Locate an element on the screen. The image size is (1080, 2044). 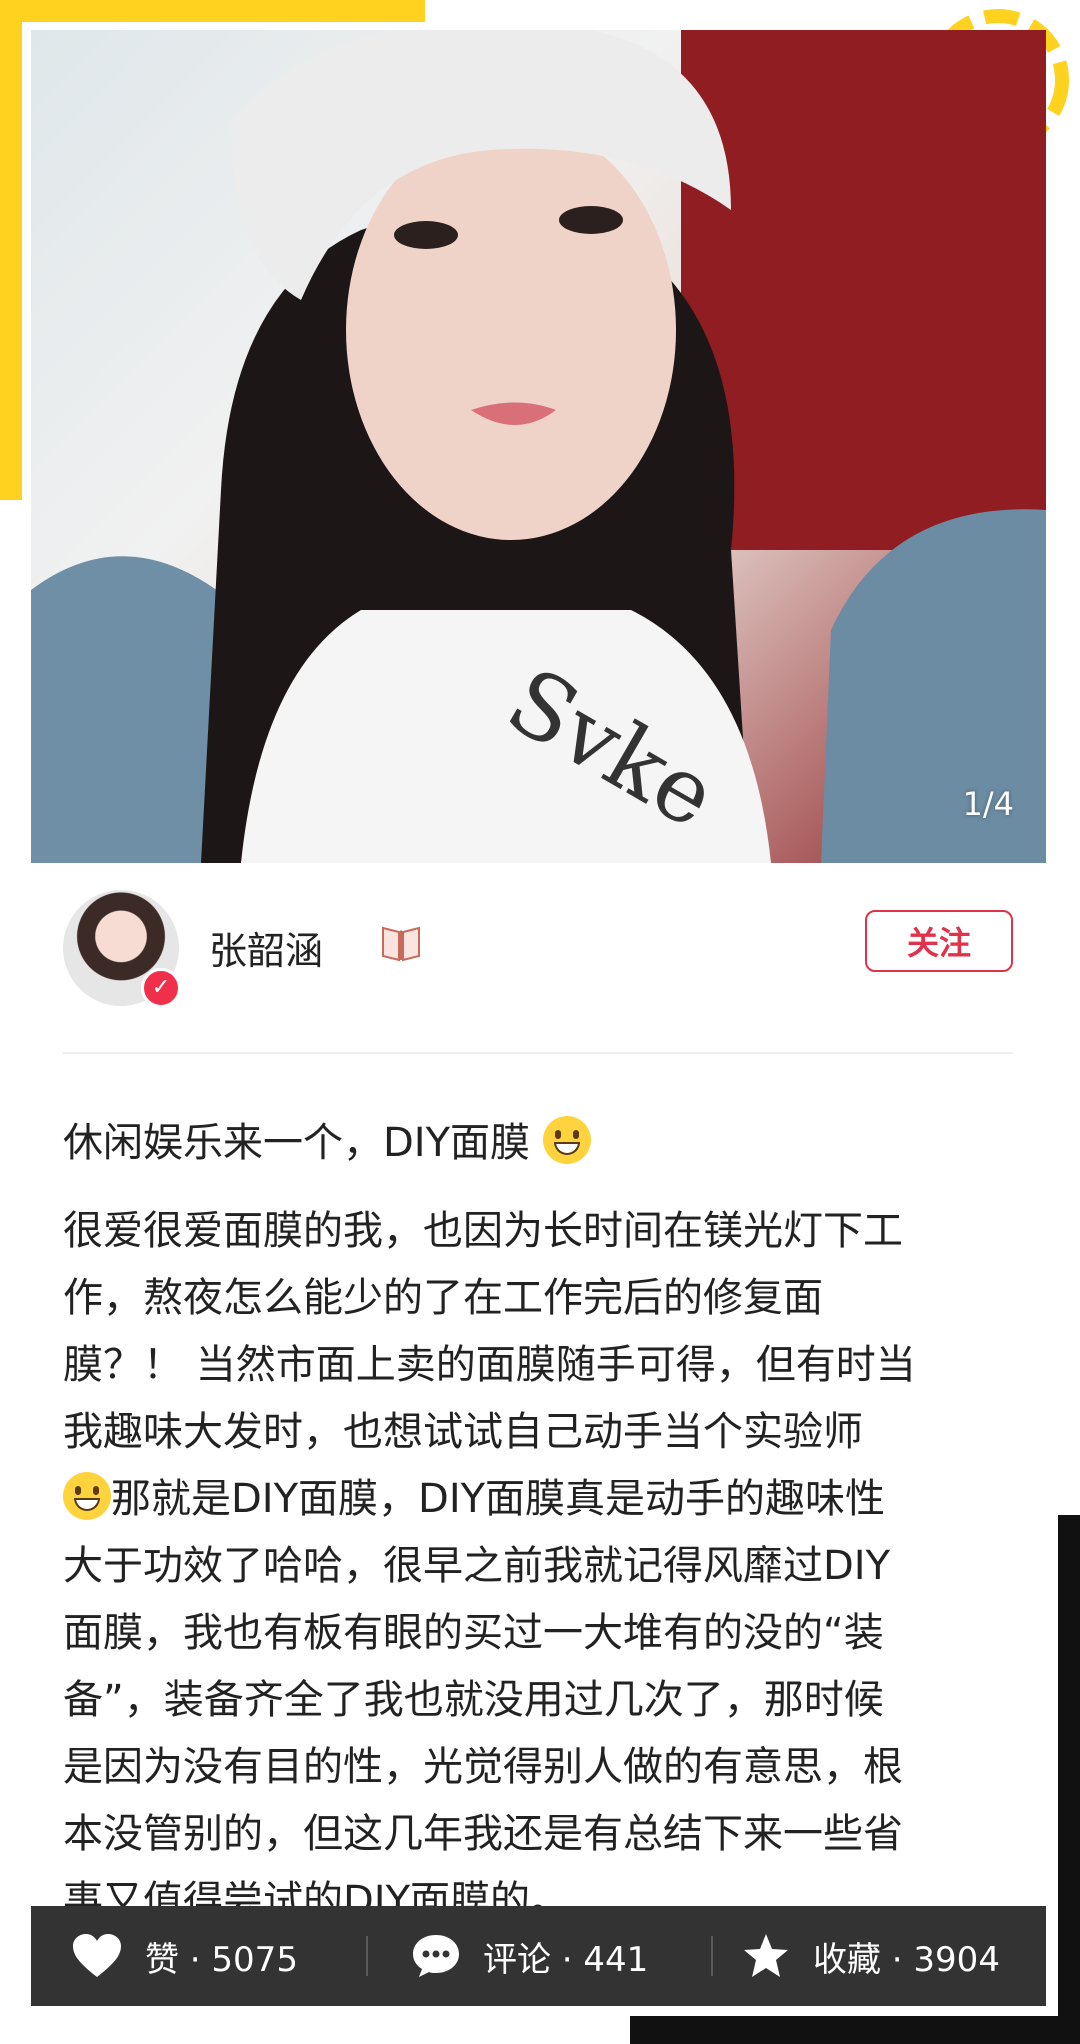
comment-label: 评论 · 441 is located at coordinates (566, 1959).